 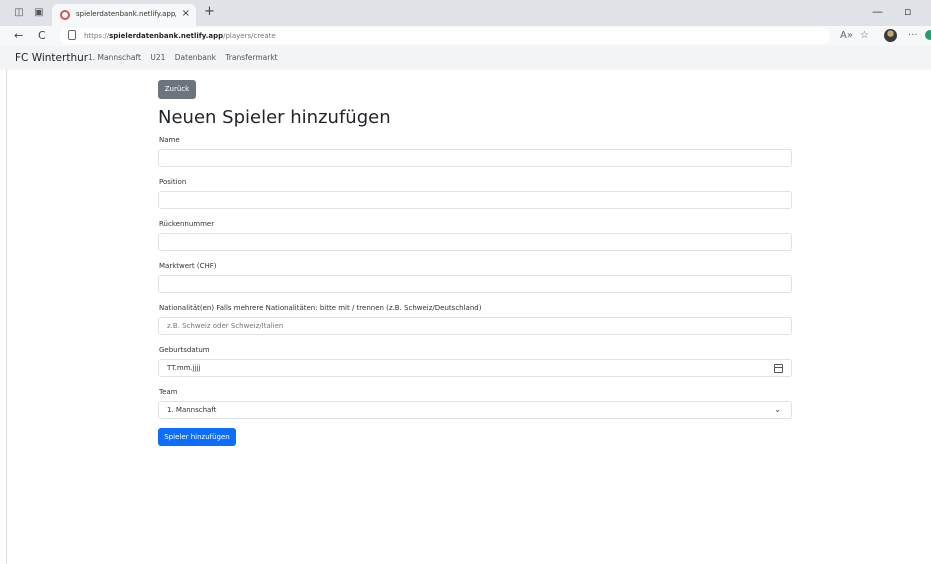 I want to click on tab-title: spielerdatenbank.netlify.app/pla, so click(x=126, y=14).